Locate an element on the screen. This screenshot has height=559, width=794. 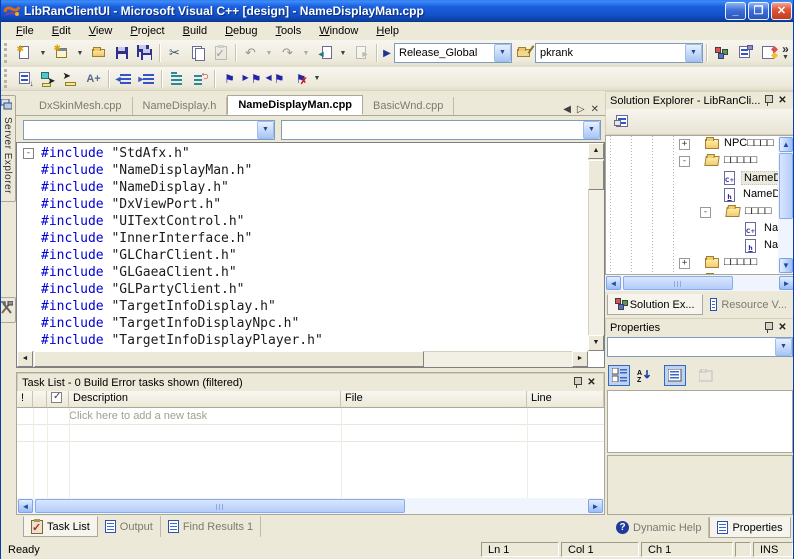
indent-icon: ► is located at coordinates (146, 79).